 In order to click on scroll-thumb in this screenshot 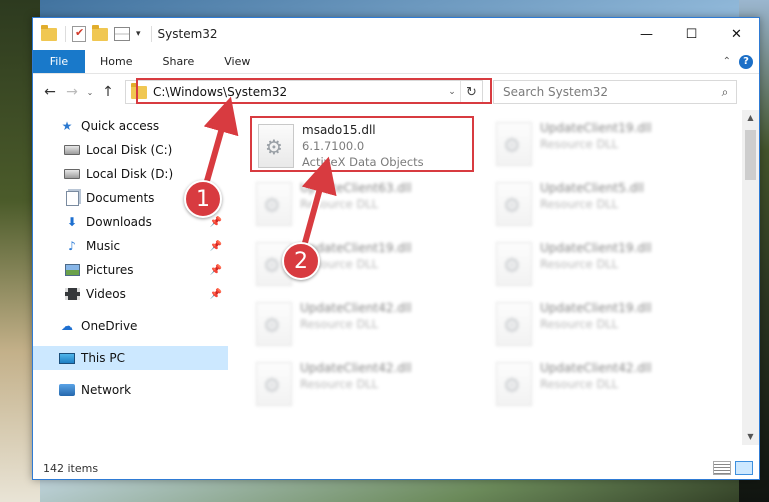, I will do `click(750, 155)`.